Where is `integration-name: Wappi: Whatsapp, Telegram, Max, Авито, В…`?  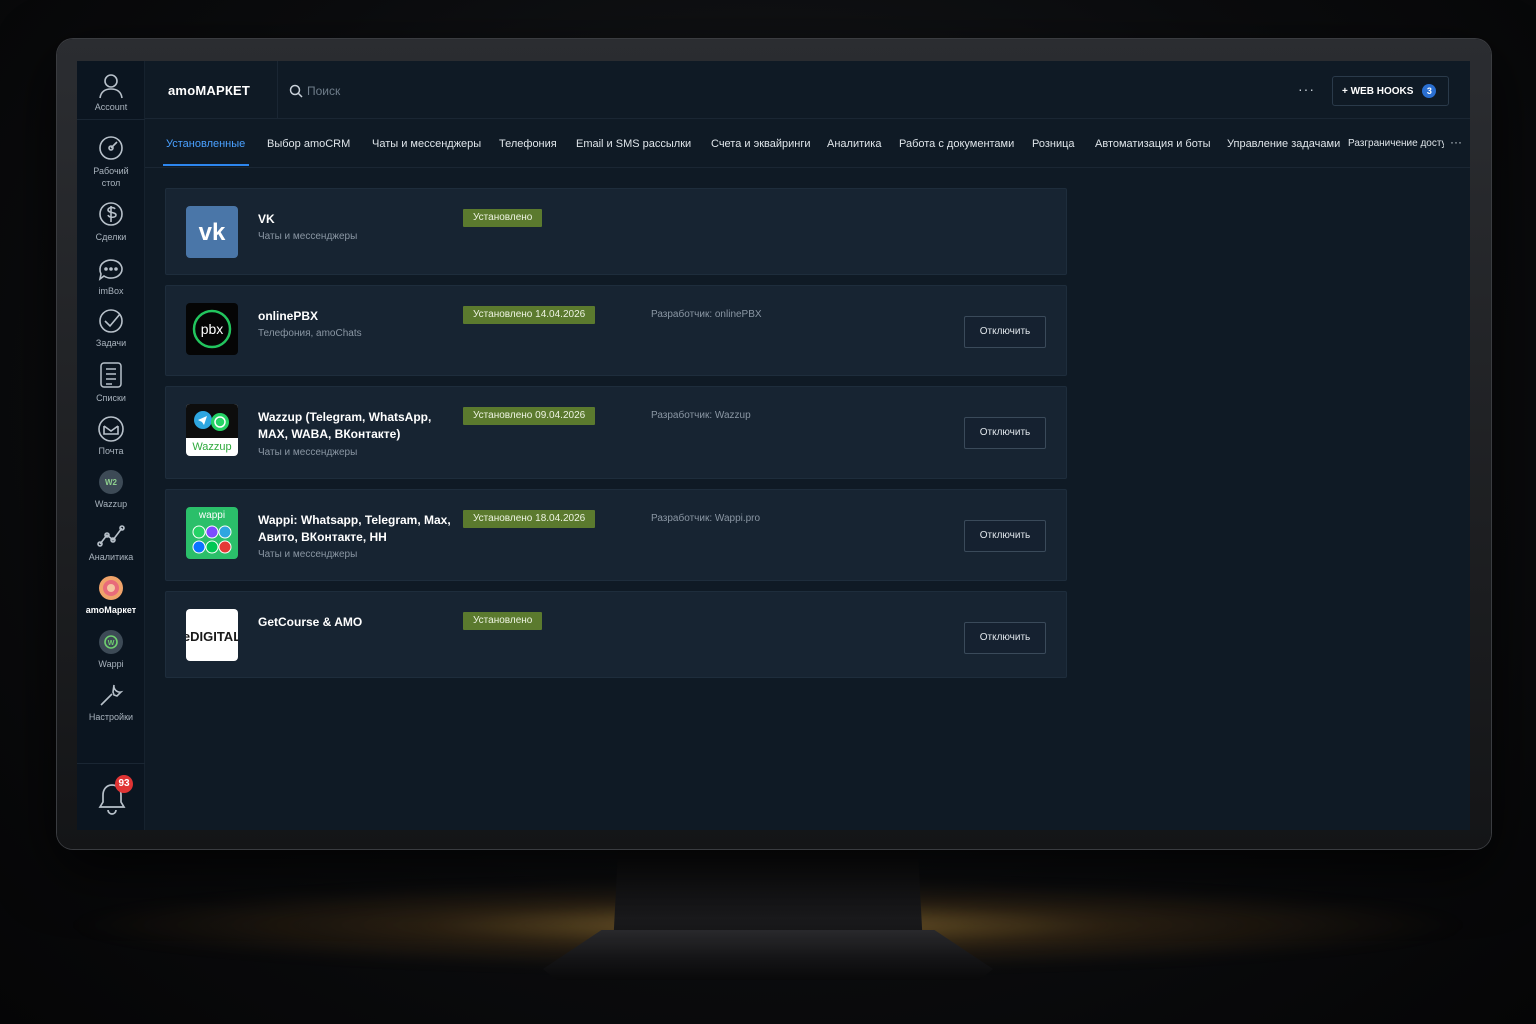 integration-name: Wappi: Whatsapp, Telegram, Max, Авито, В… is located at coordinates (354, 528).